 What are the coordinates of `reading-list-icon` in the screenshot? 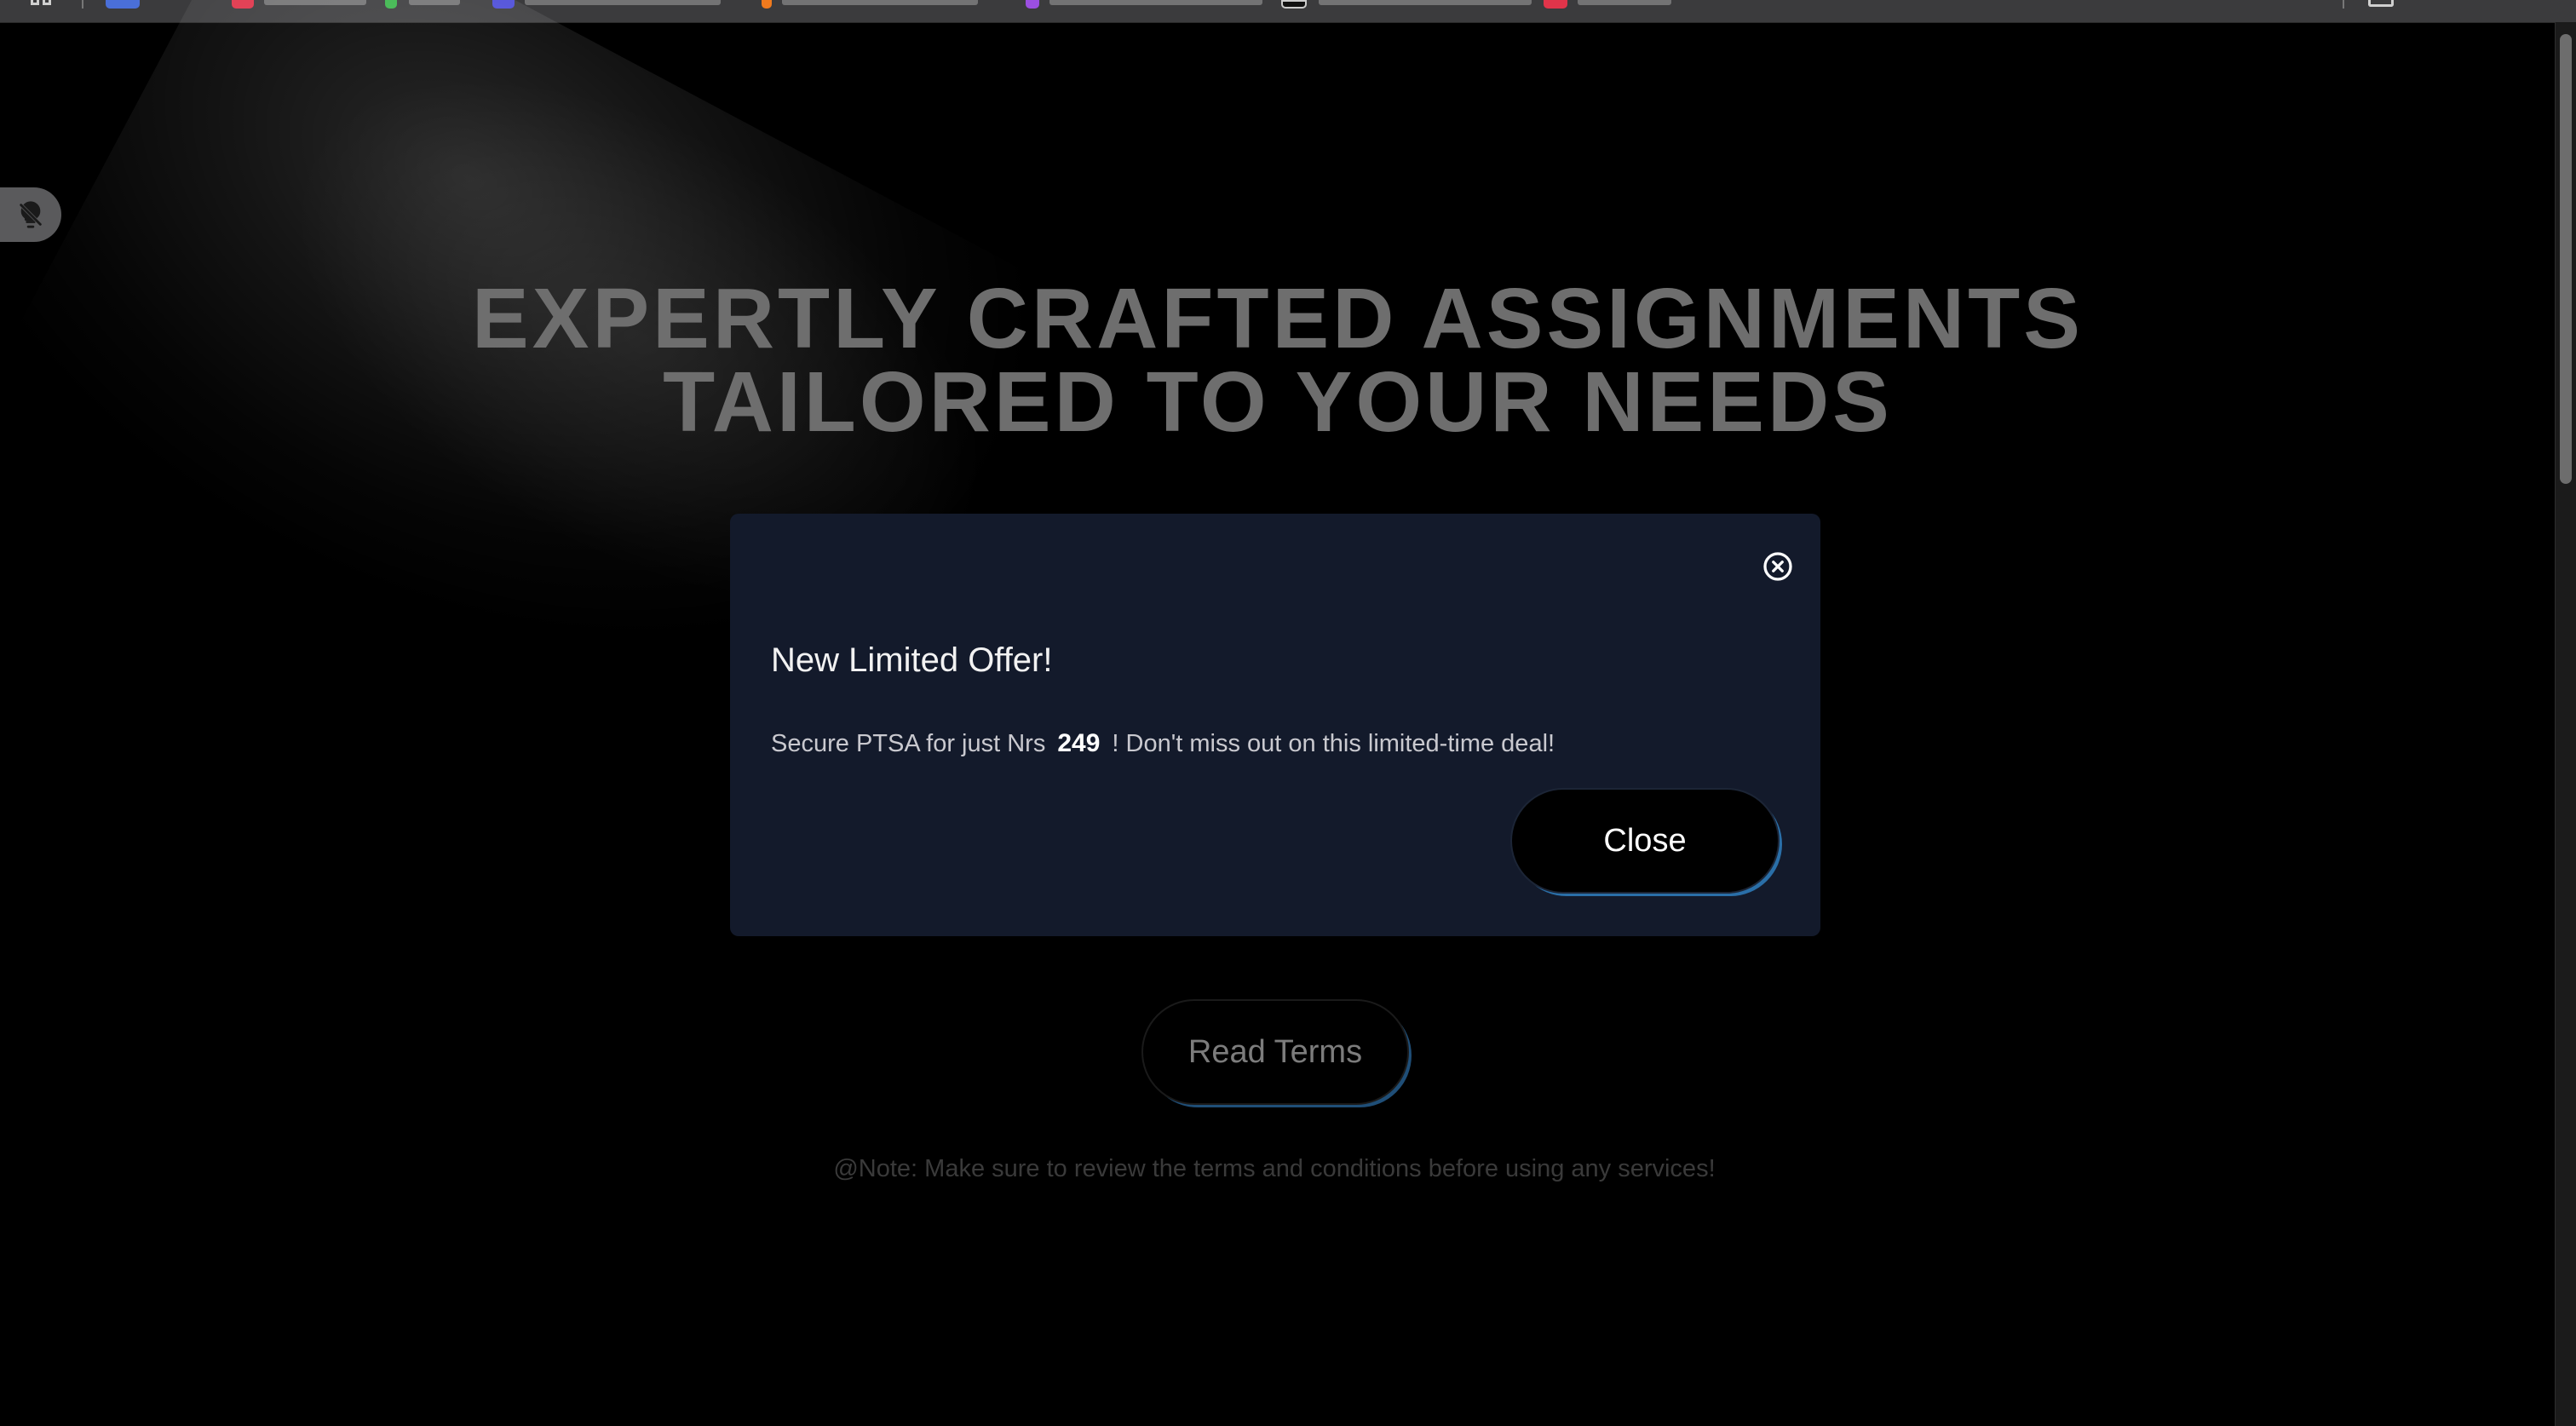 It's located at (2381, 3).